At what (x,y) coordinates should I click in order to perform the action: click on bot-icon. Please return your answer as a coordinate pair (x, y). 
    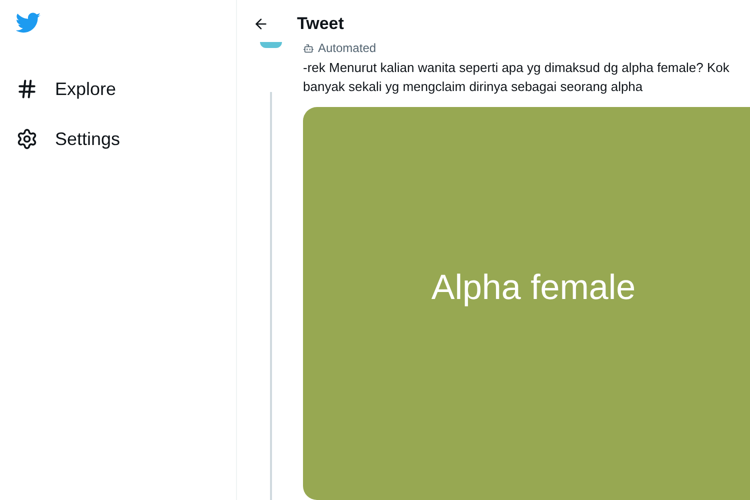
    Looking at the image, I should click on (308, 48).